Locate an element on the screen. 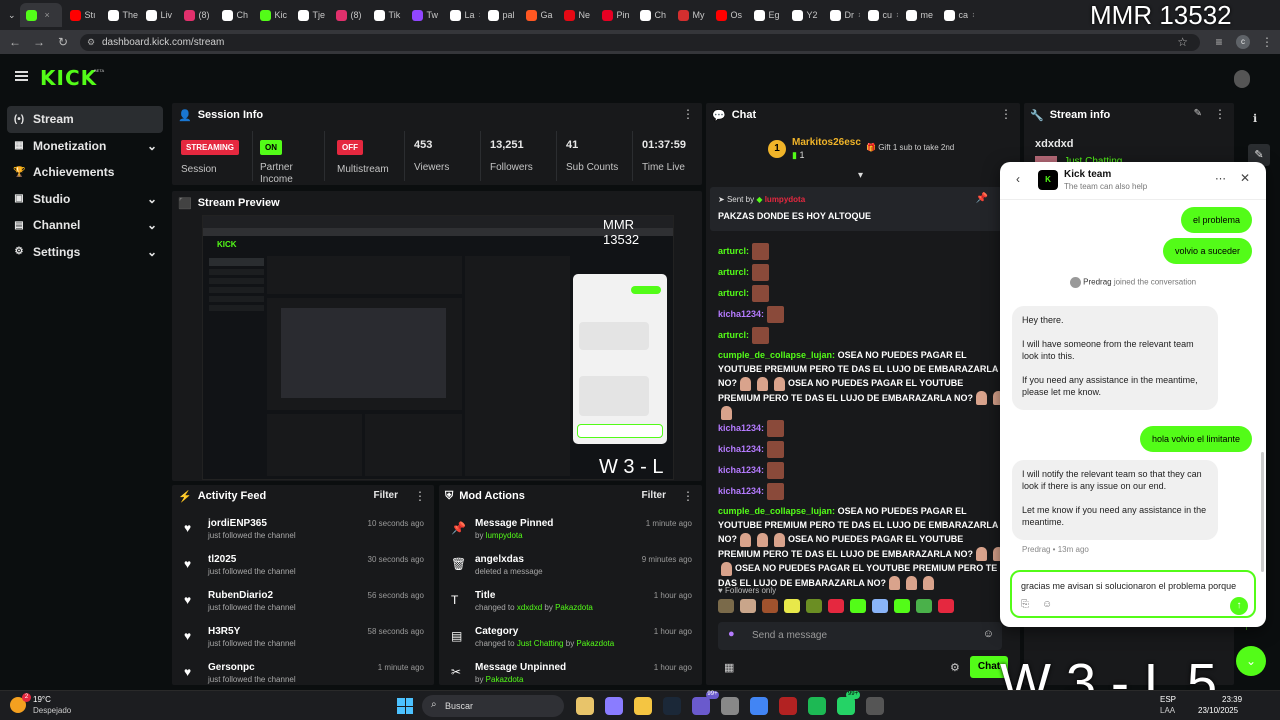 This screenshot has width=1280, height=720. browser-tab: Dr× is located at coordinates (842, 15).